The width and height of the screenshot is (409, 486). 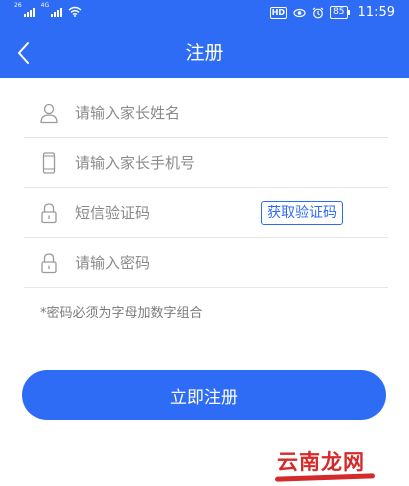 What do you see at coordinates (321, 462) in the screenshot?
I see `watermark-text: 云南龙网` at bounding box center [321, 462].